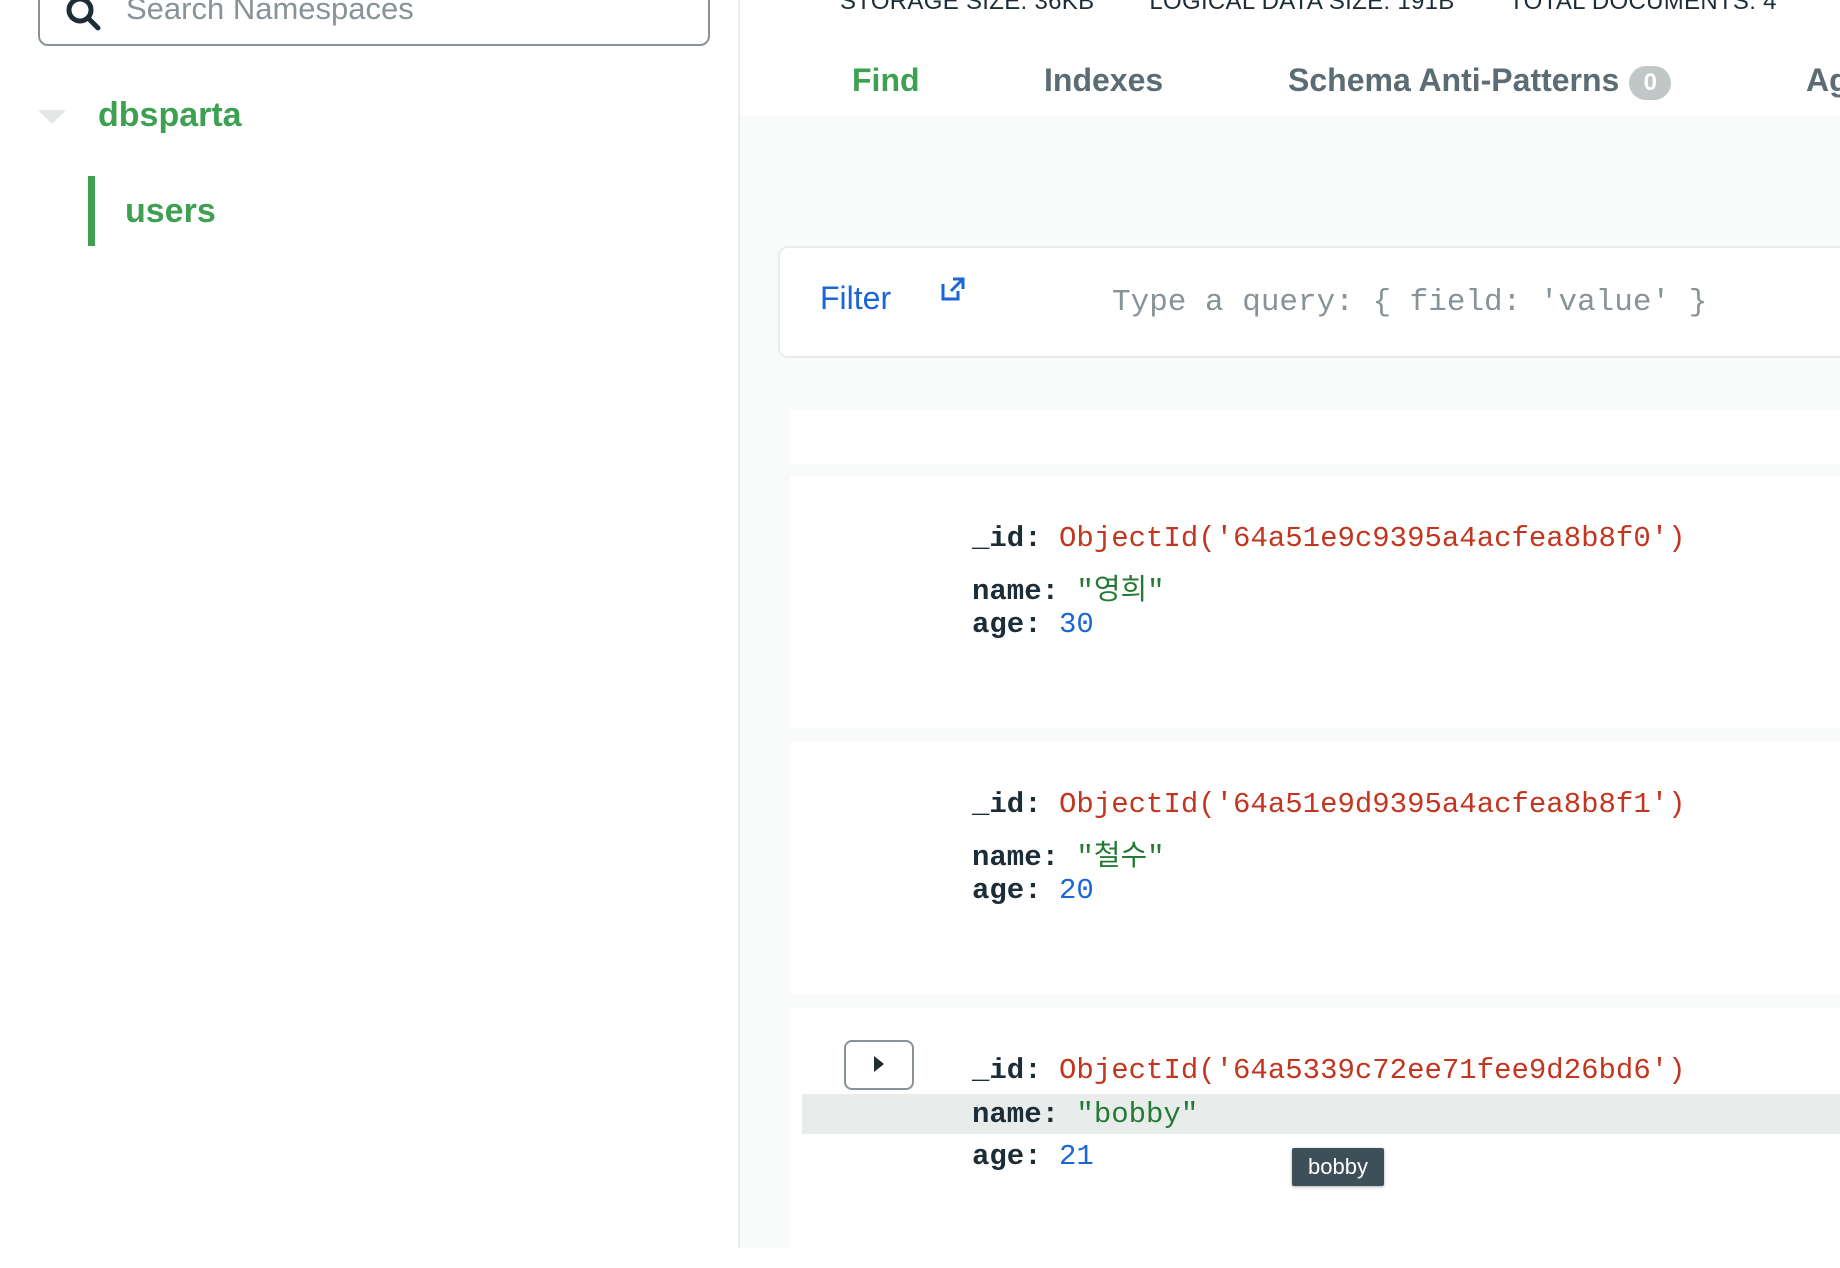 This screenshot has width=1840, height=1268. I want to click on expand-document-button, so click(879, 1065).